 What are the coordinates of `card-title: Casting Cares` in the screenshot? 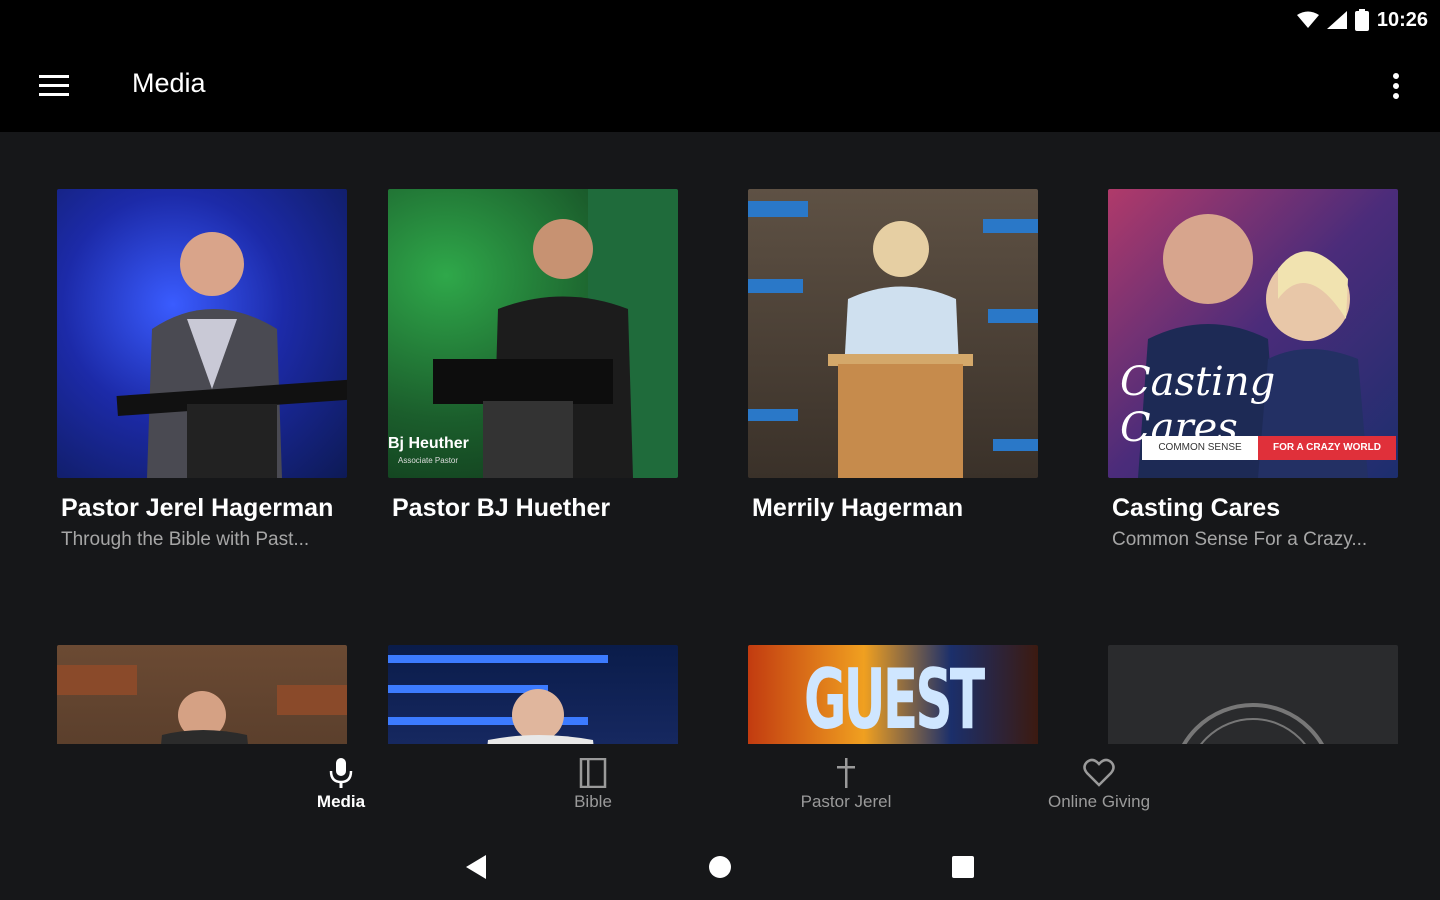 It's located at (1196, 508).